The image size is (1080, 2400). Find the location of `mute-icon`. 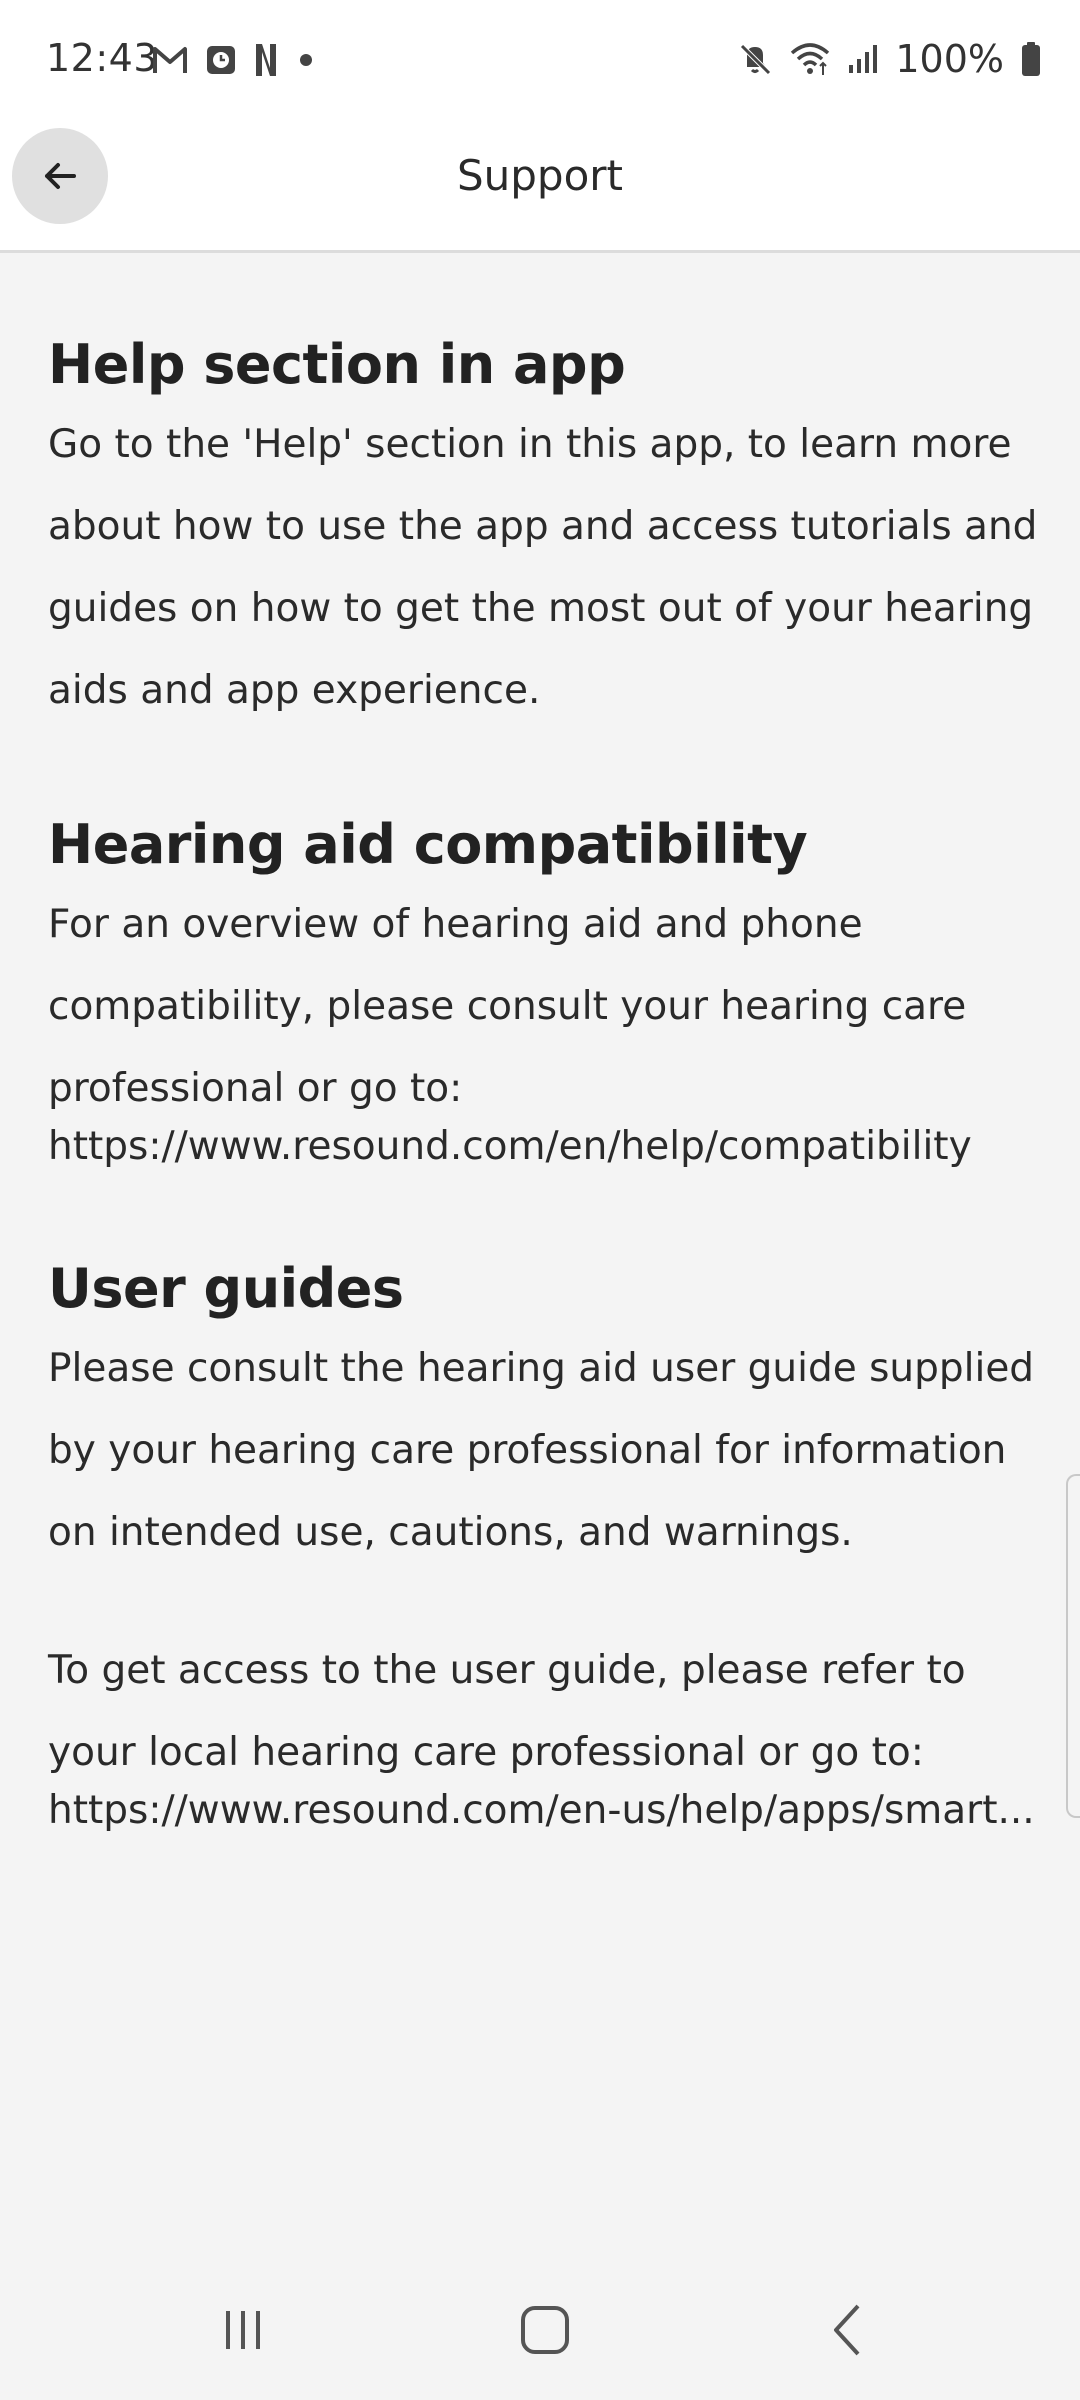

mute-icon is located at coordinates (755, 59).